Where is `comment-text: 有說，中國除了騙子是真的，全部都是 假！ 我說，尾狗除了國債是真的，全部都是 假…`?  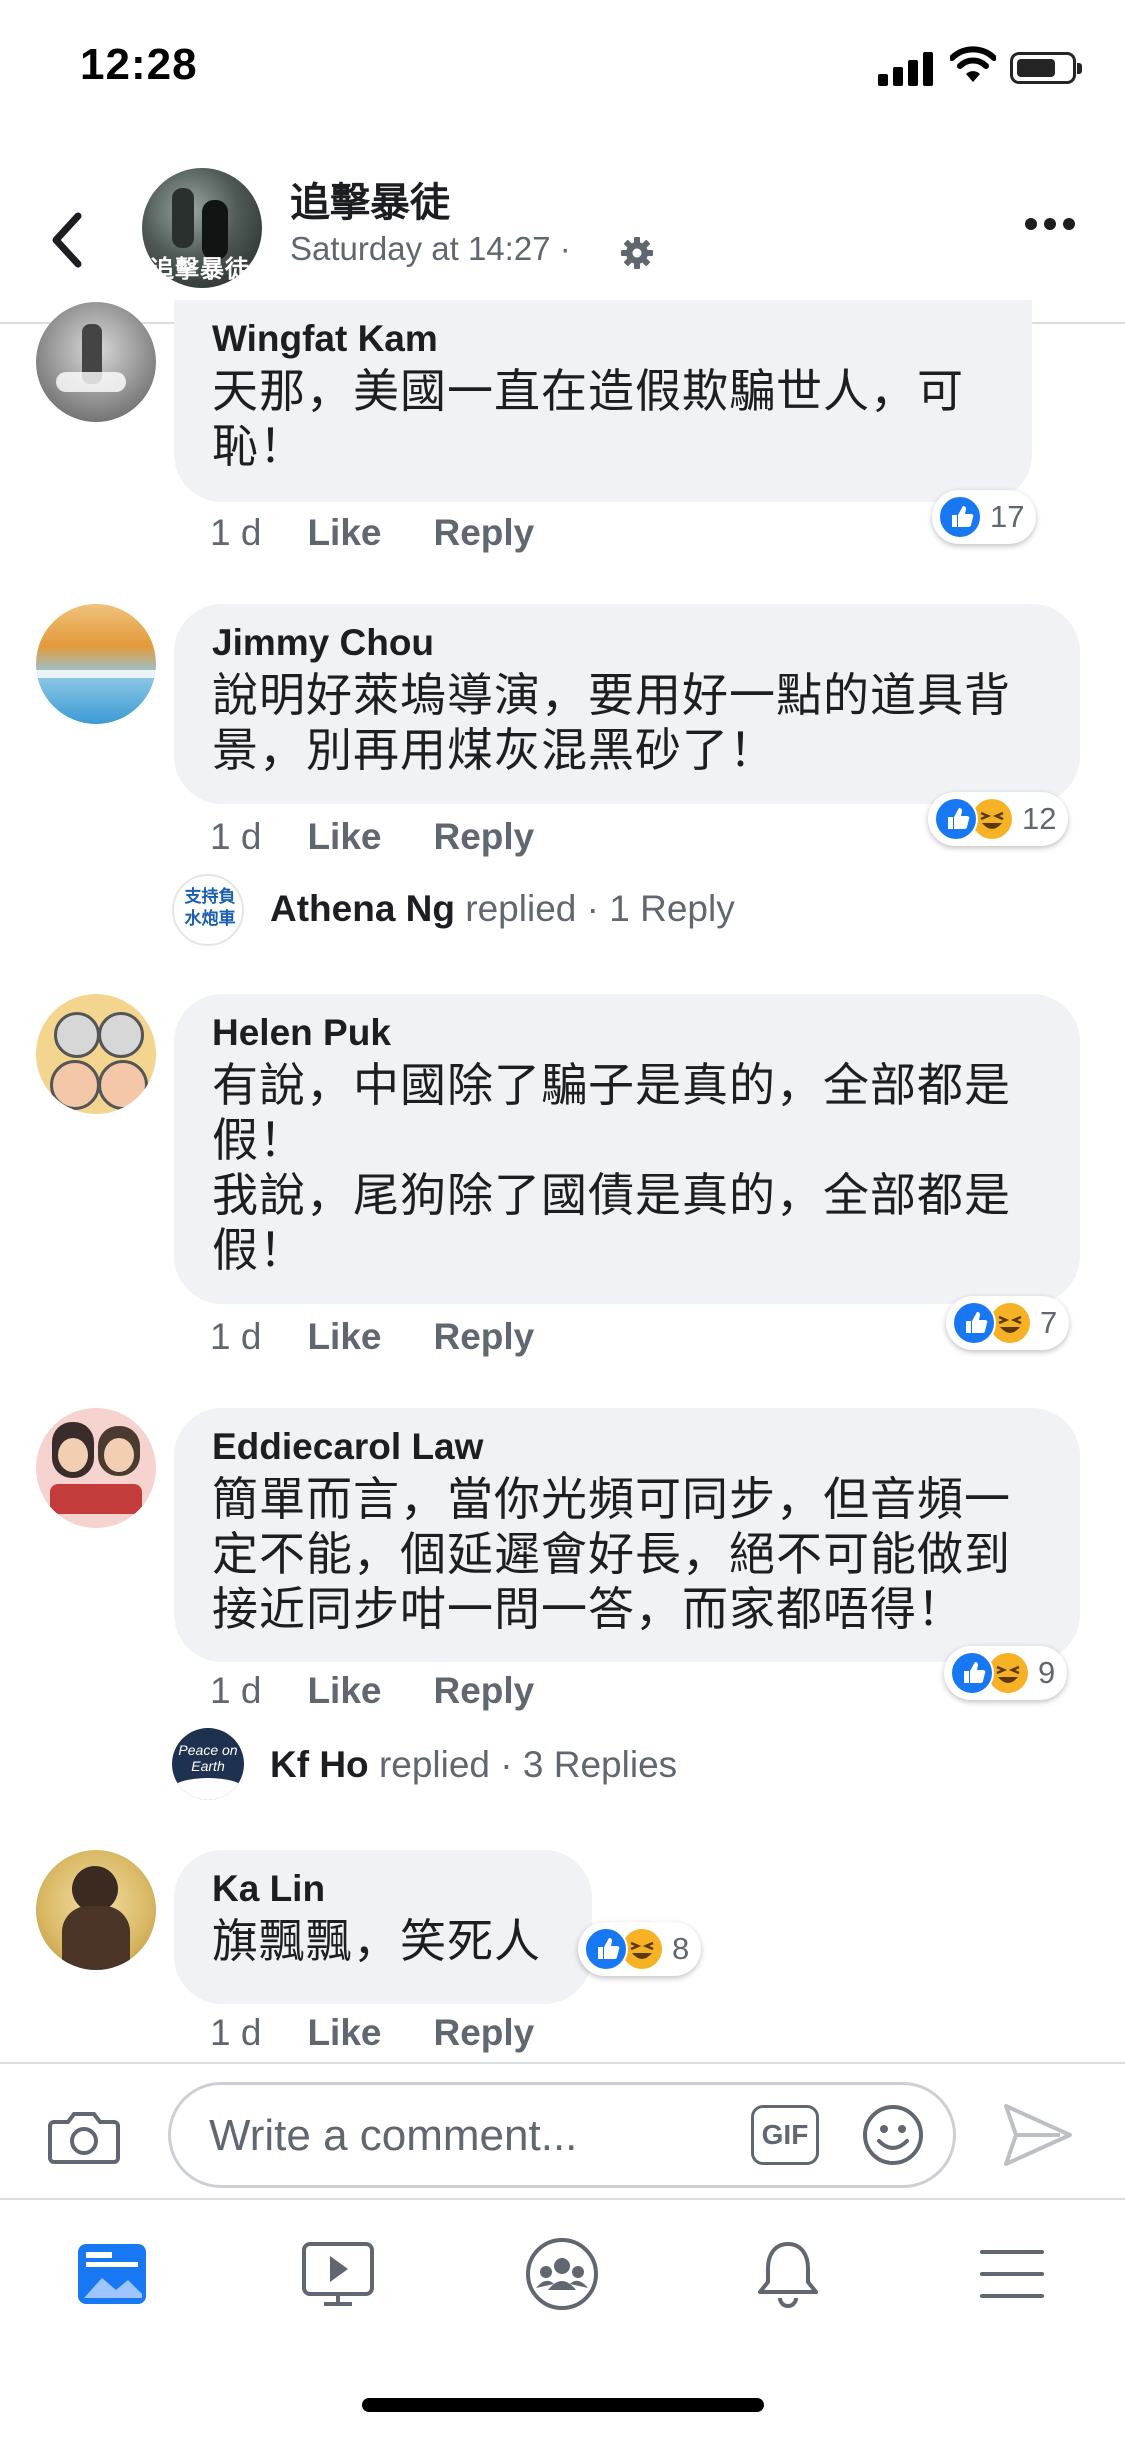 comment-text: 有說，中國除了騙子是真的，全部都是 假！ 我說，尾狗除了國債是真的，全部都是 假… is located at coordinates (611, 1167).